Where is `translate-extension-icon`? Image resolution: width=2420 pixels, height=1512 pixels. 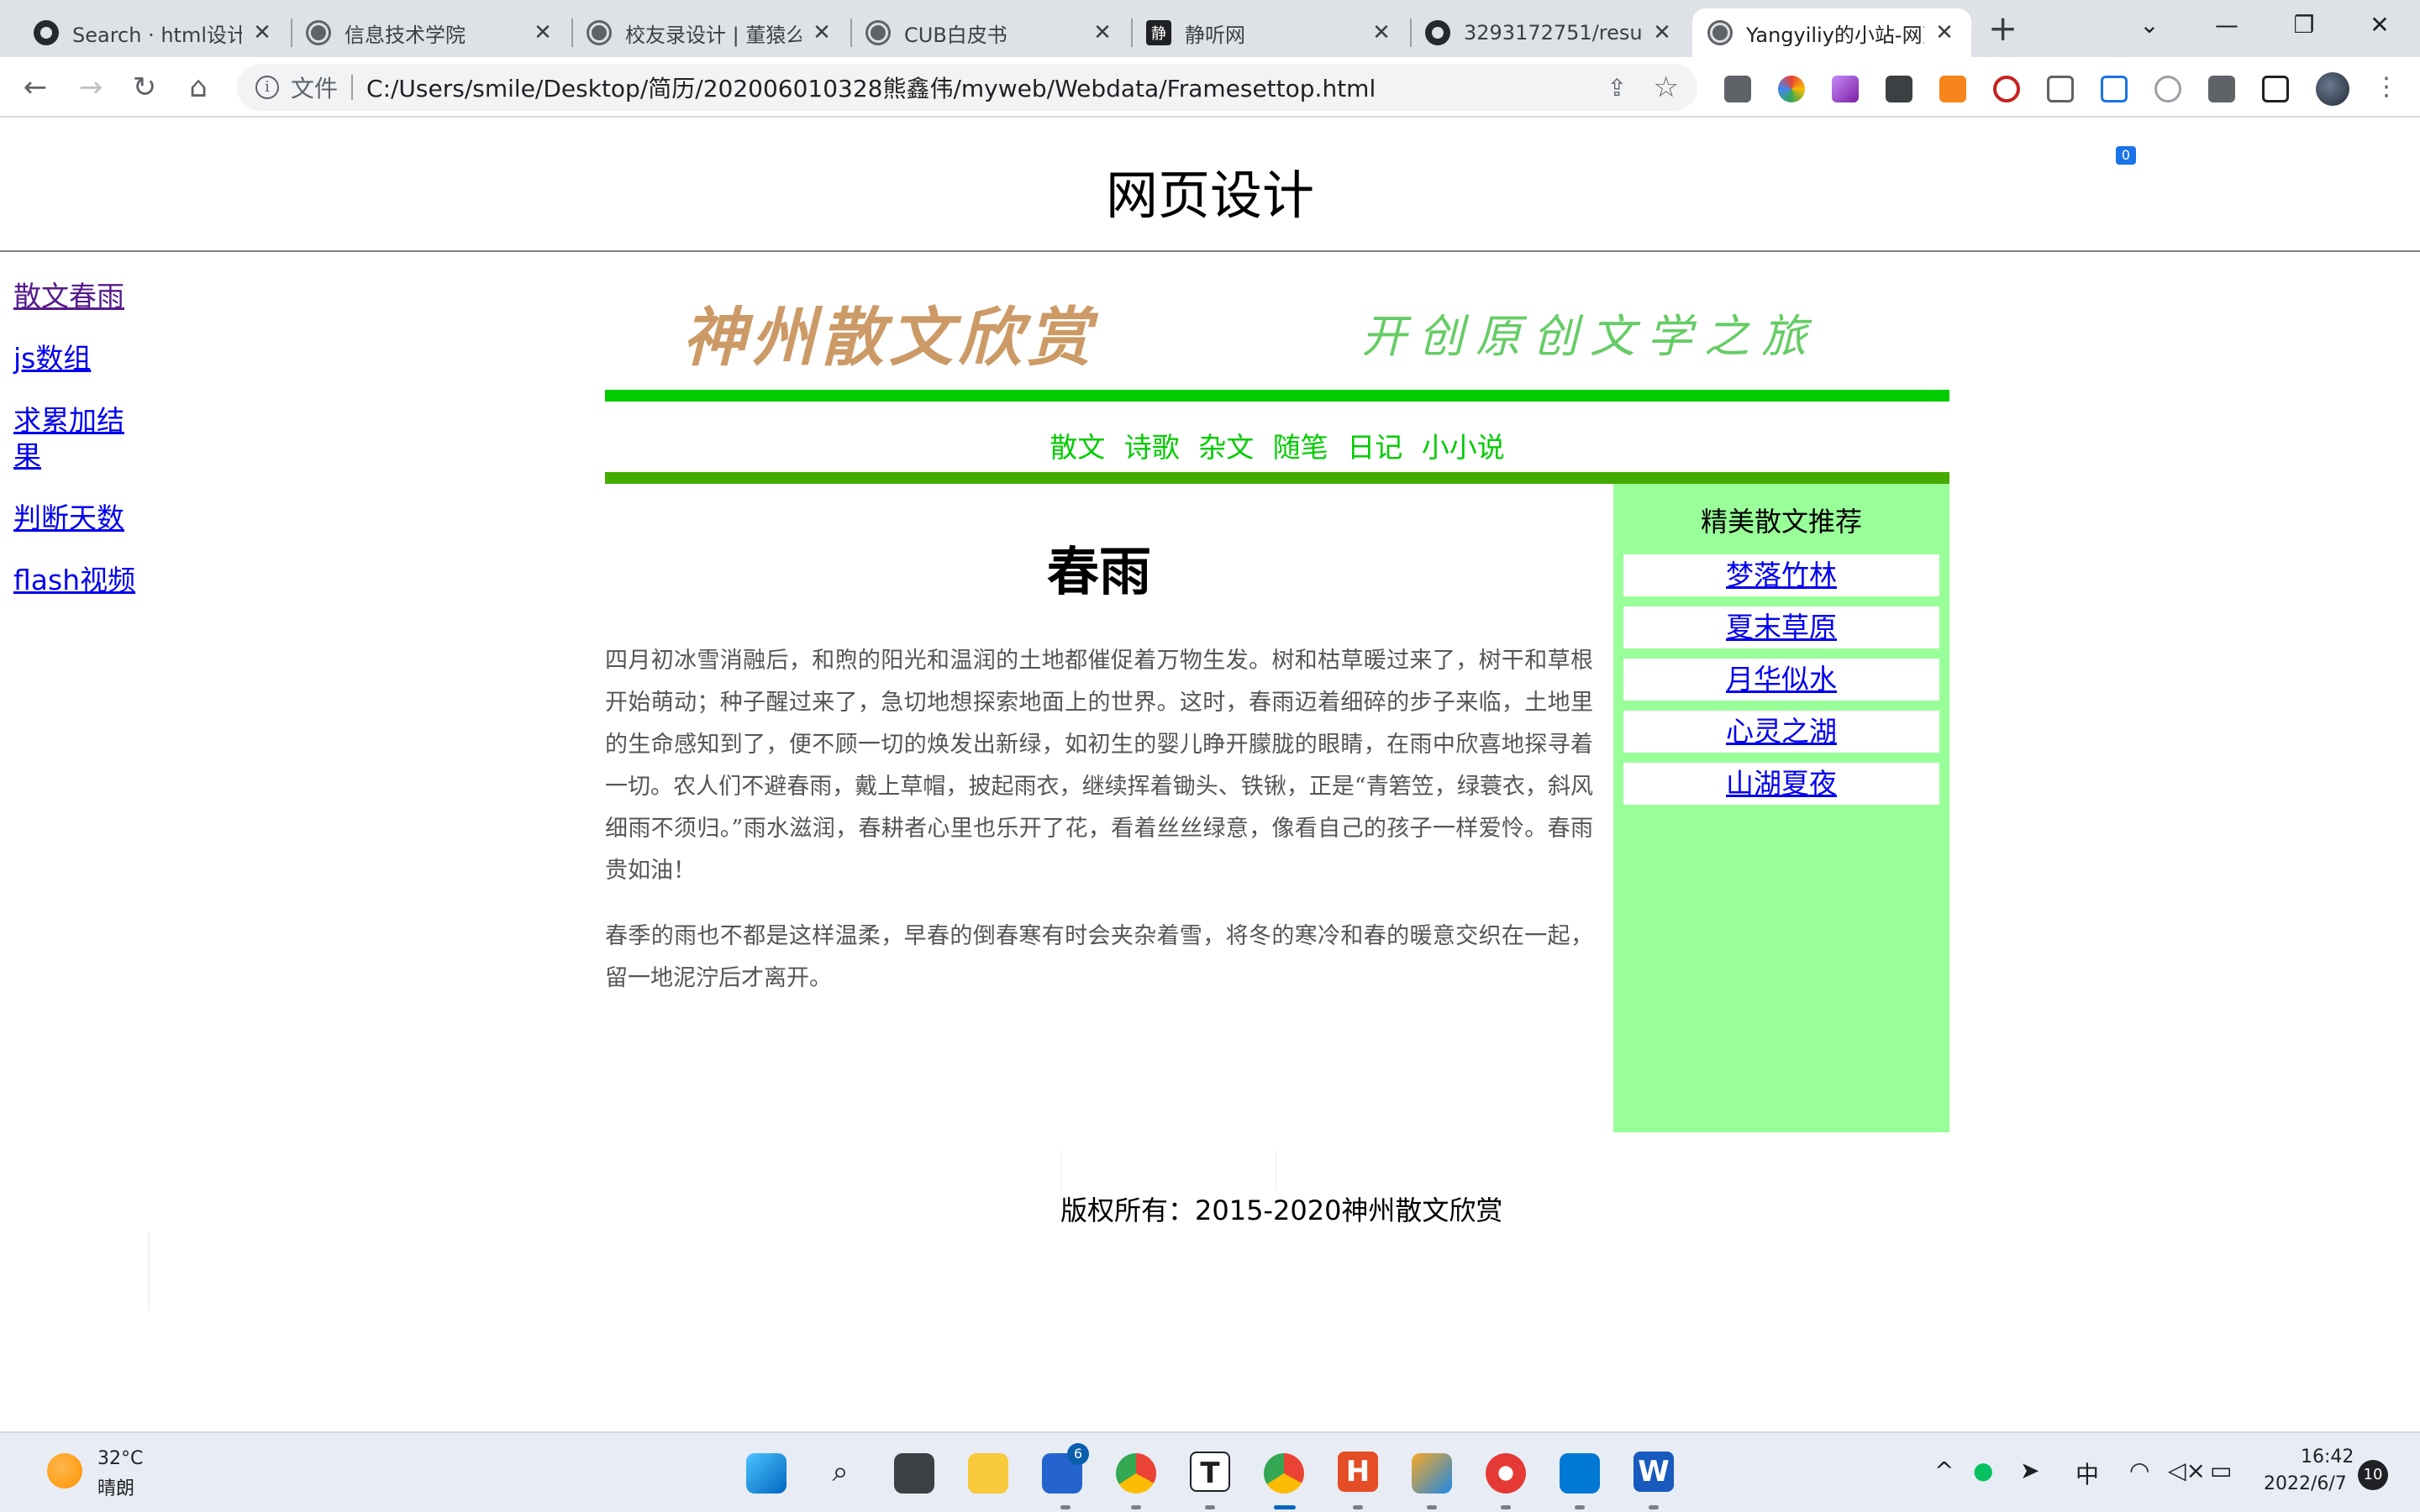 translate-extension-icon is located at coordinates (2167, 89).